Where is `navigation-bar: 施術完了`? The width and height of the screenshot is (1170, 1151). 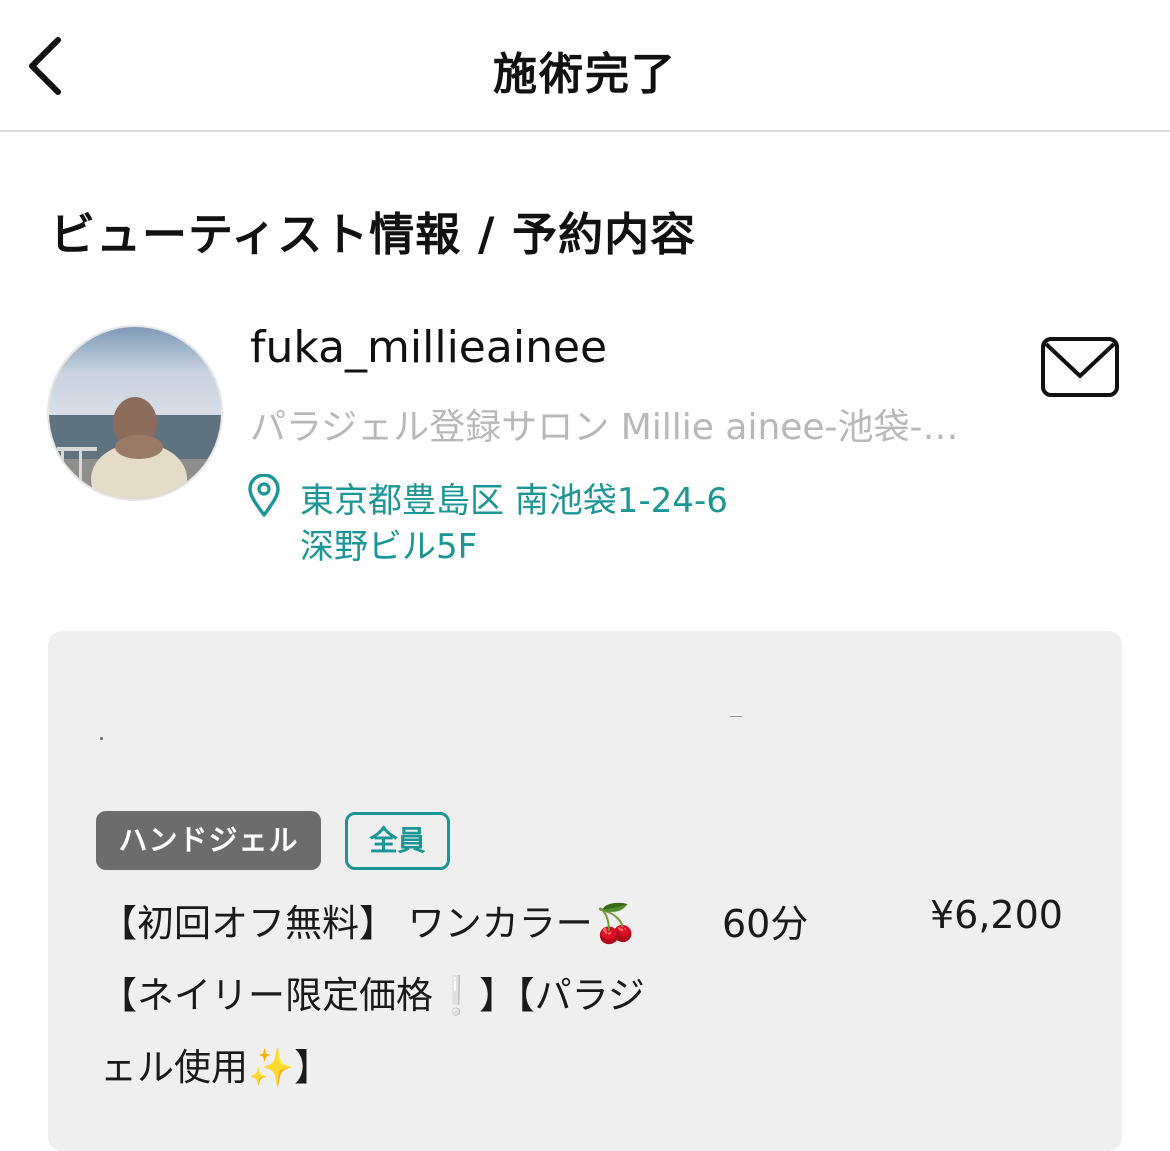
navigation-bar: 施術完了 is located at coordinates (585, 66).